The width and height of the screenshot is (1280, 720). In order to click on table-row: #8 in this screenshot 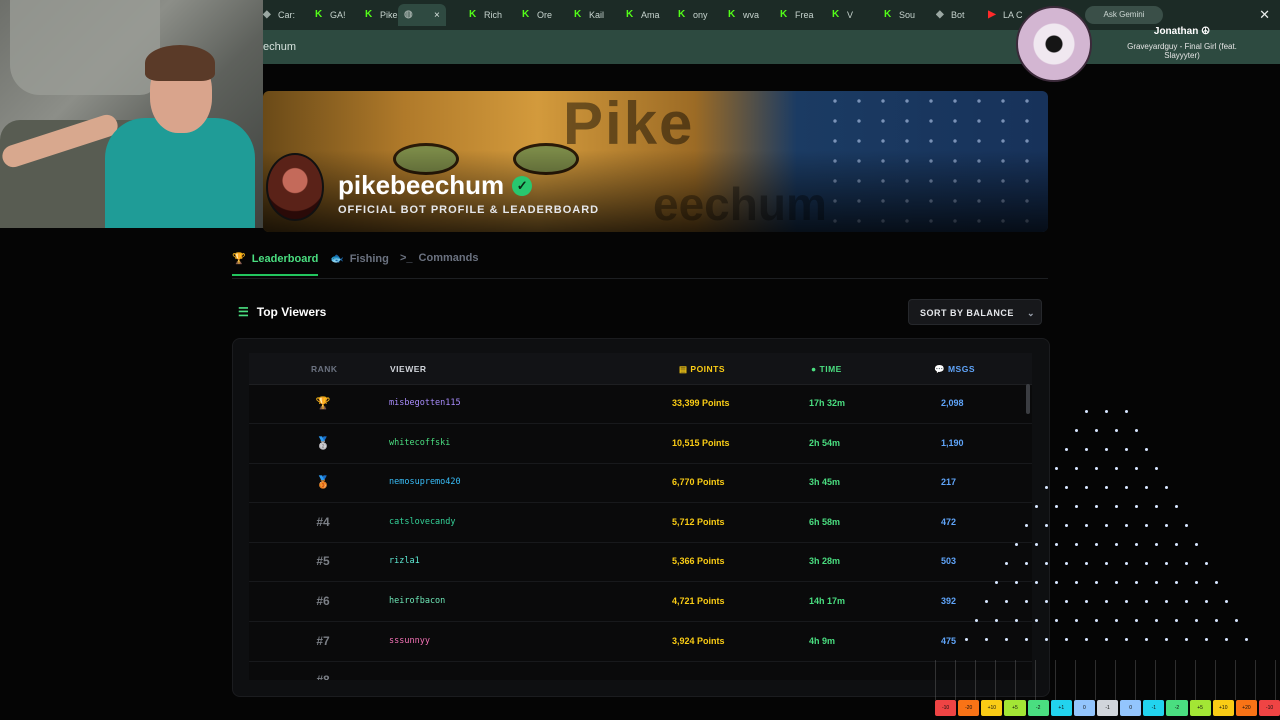, I will do `click(640, 670)`.